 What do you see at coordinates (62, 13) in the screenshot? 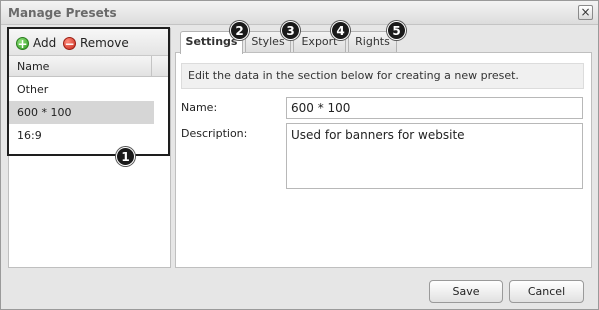
I see `dialog-title: Manage Presets` at bounding box center [62, 13].